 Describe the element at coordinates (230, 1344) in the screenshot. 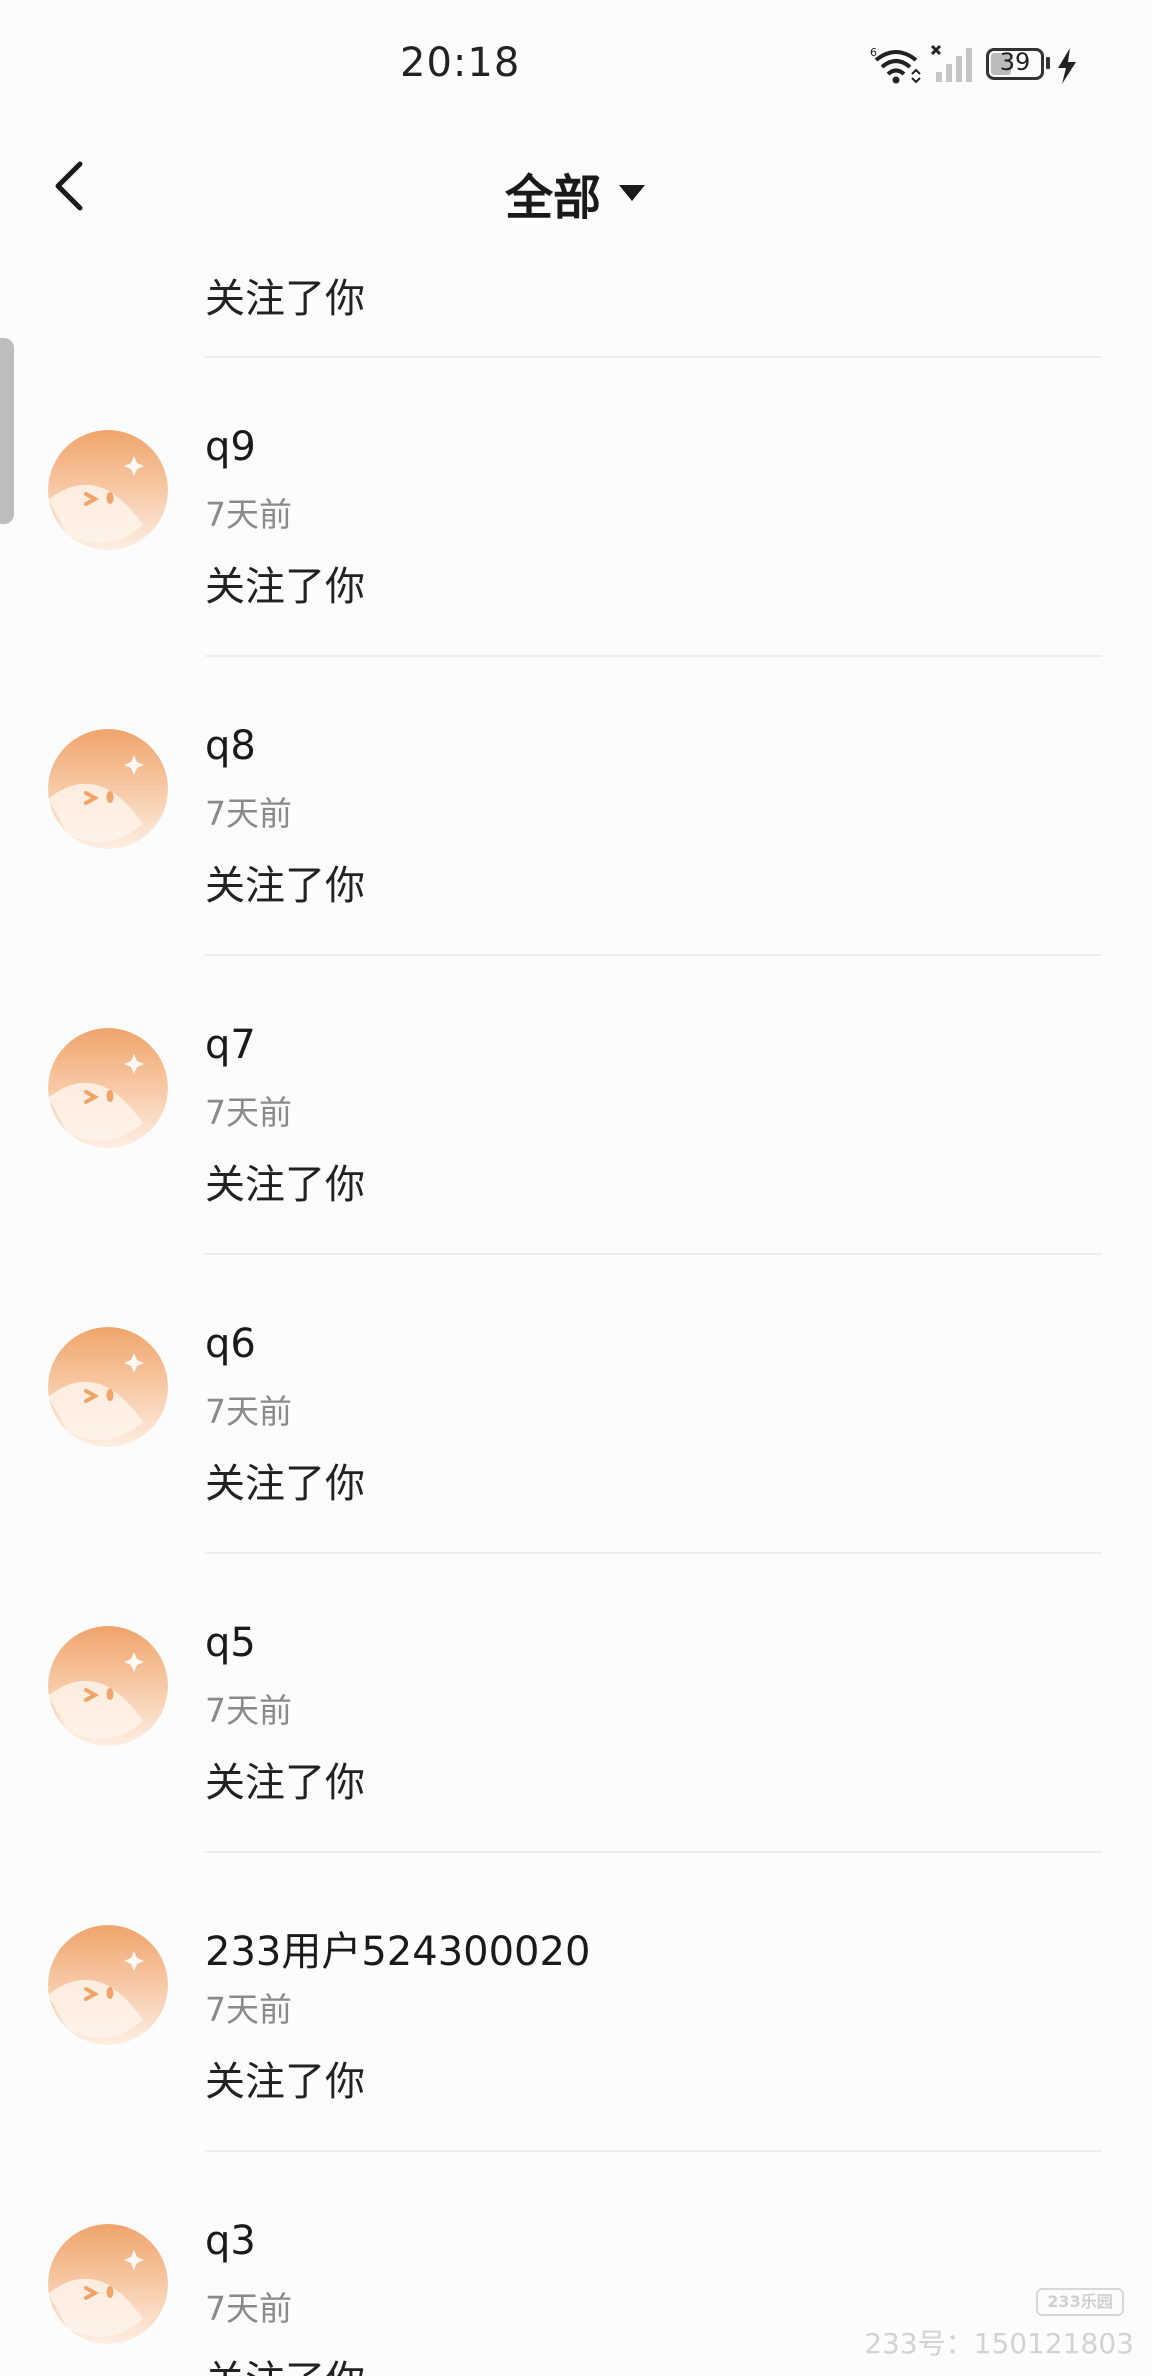

I see `user-name: q6` at that location.